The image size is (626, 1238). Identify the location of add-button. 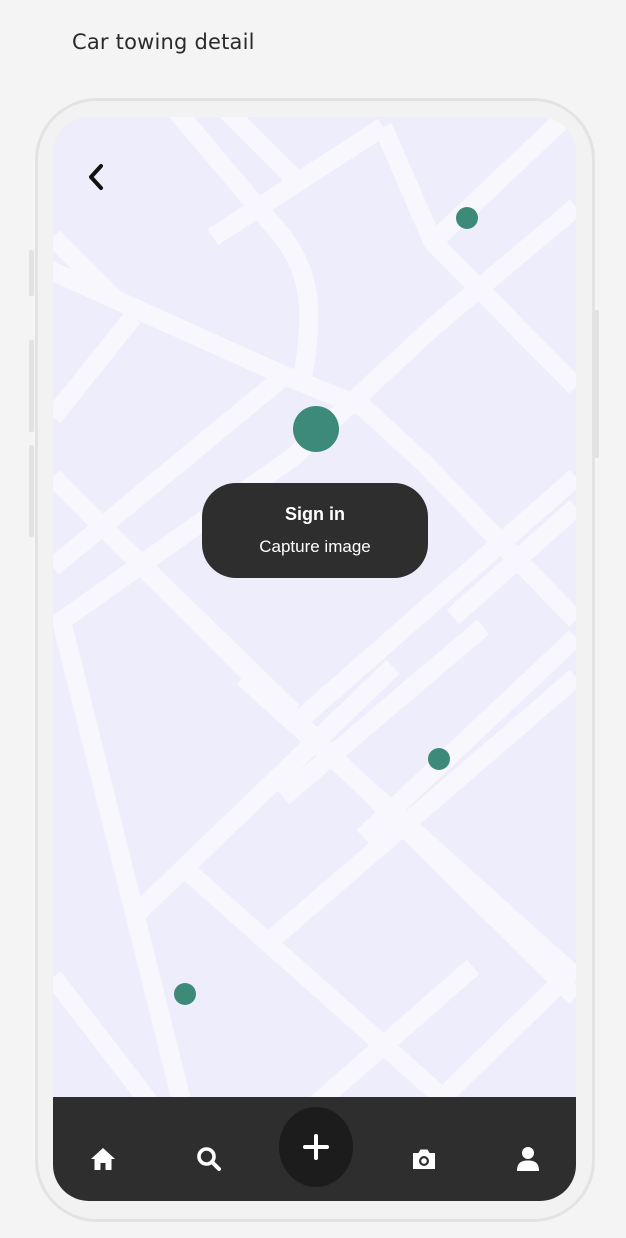
(316, 1147).